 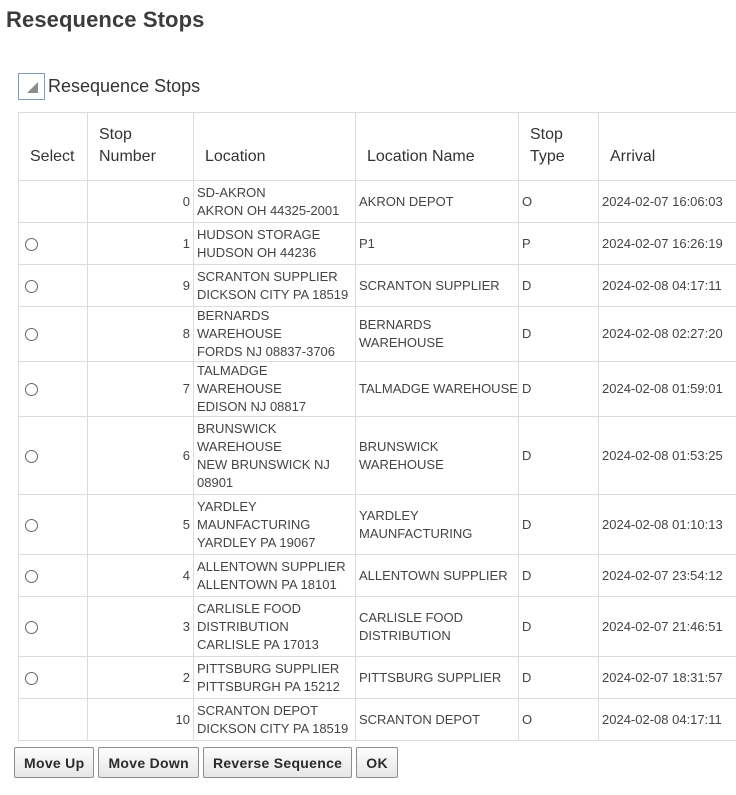 I want to click on location-name-cell: P1, so click(x=437, y=243).